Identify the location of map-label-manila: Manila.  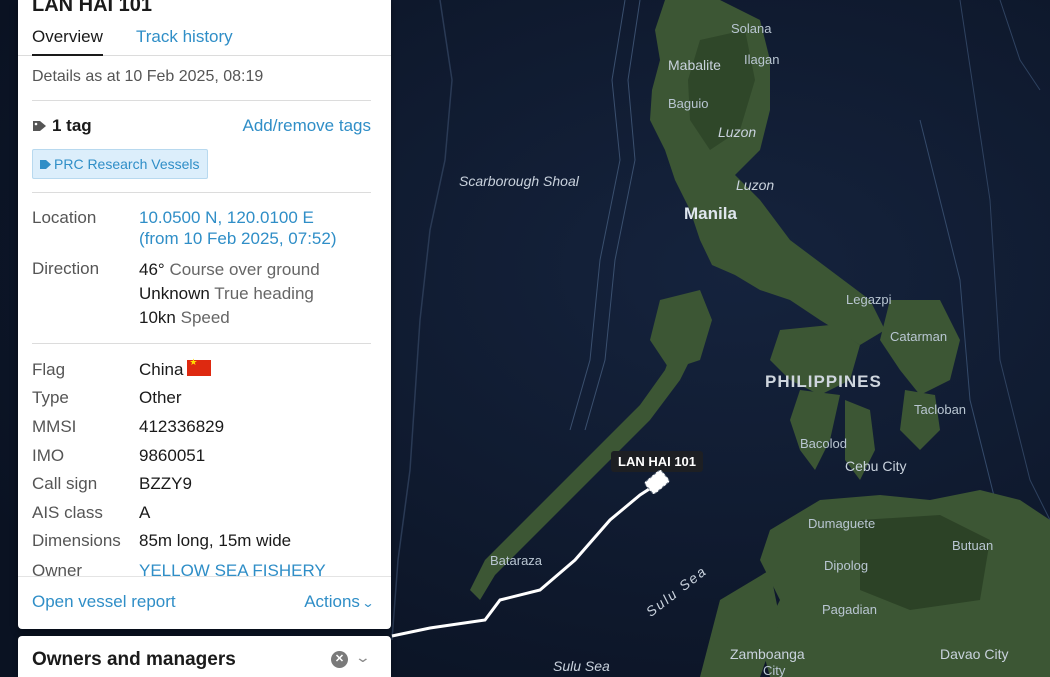
(710, 213).